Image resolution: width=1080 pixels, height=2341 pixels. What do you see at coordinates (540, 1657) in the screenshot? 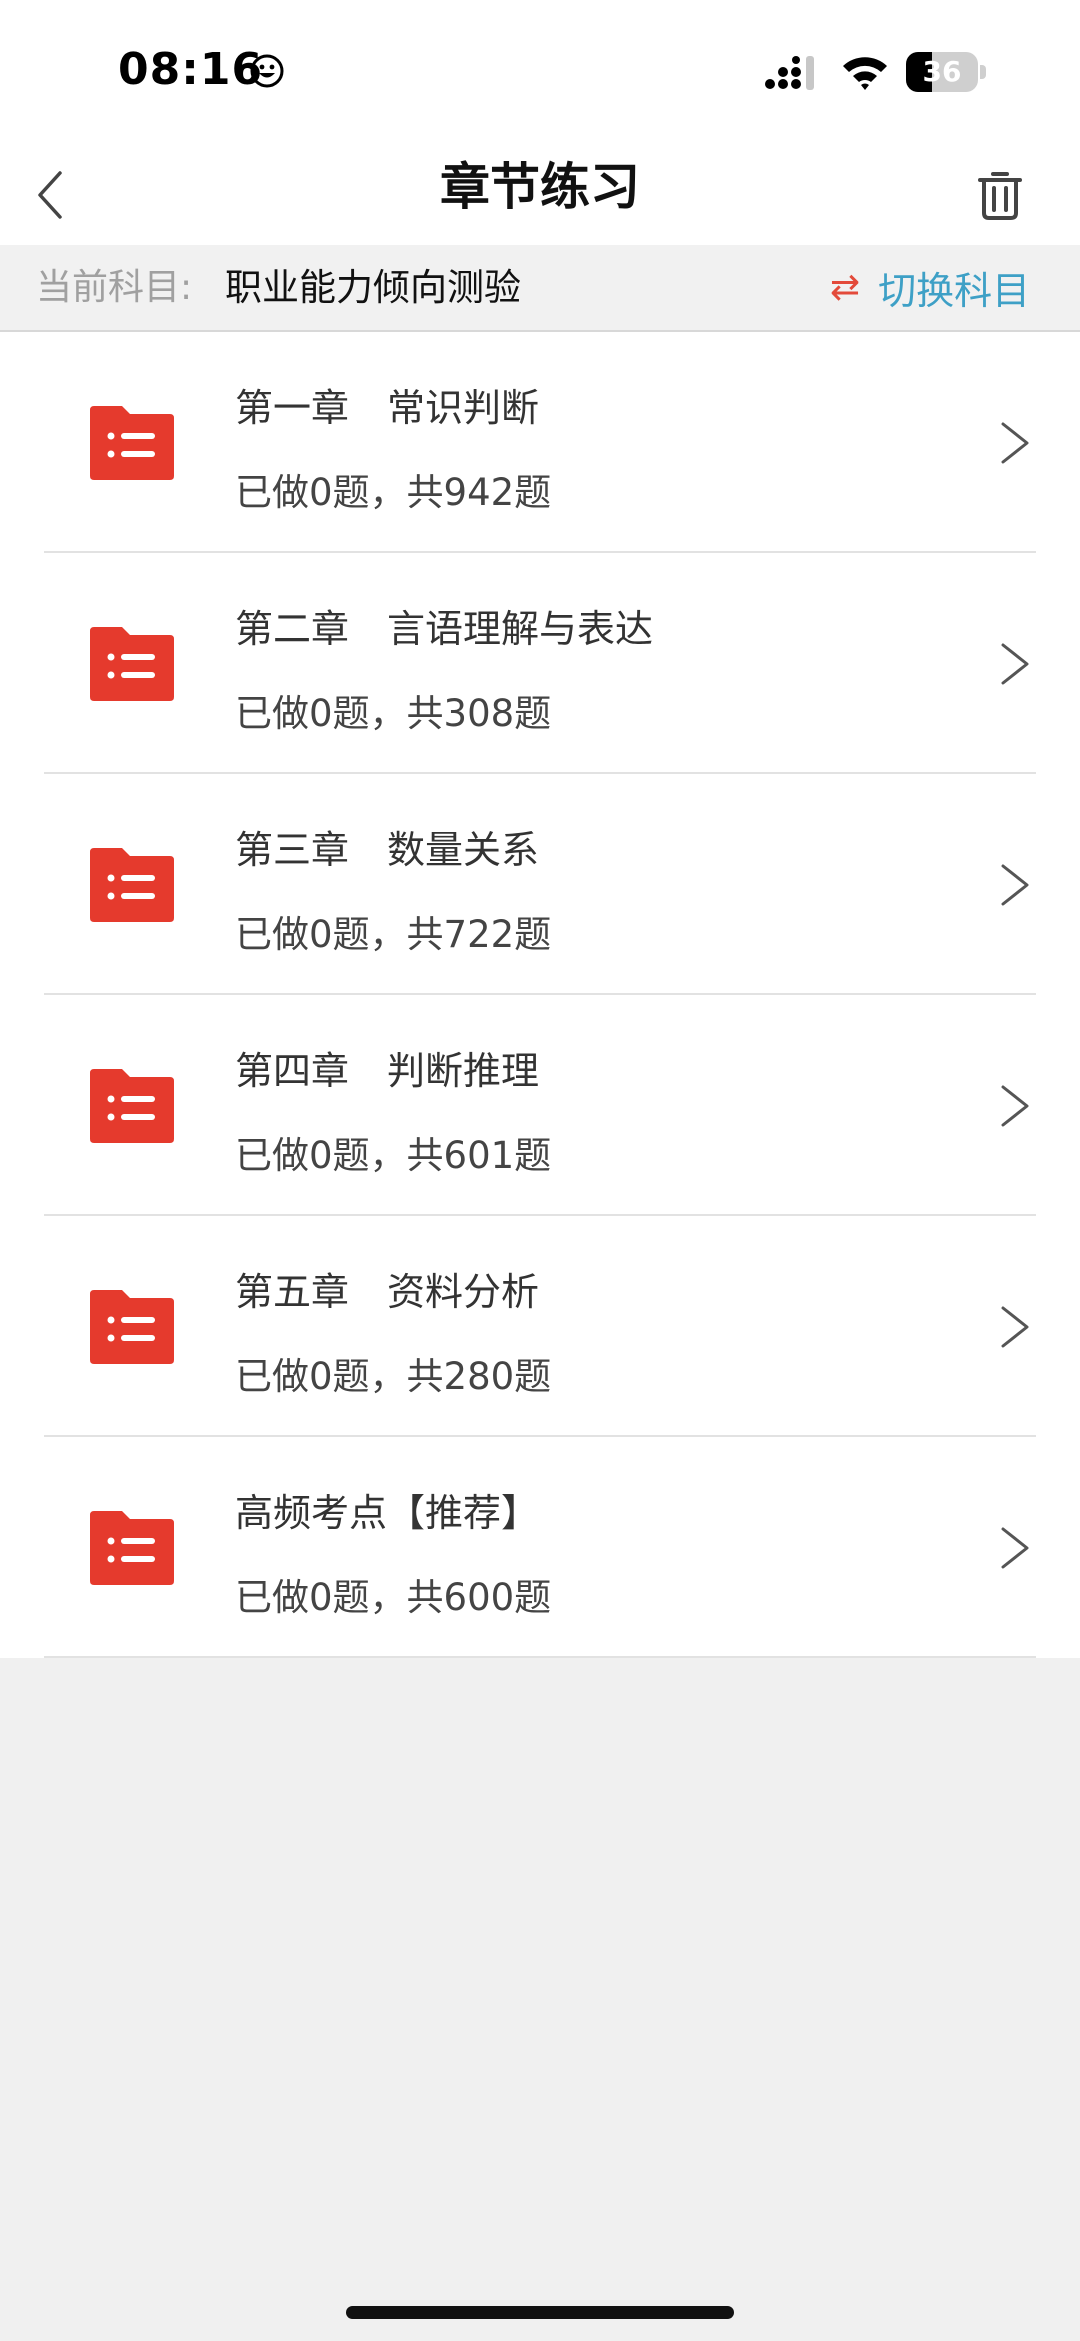
I see `divider` at bounding box center [540, 1657].